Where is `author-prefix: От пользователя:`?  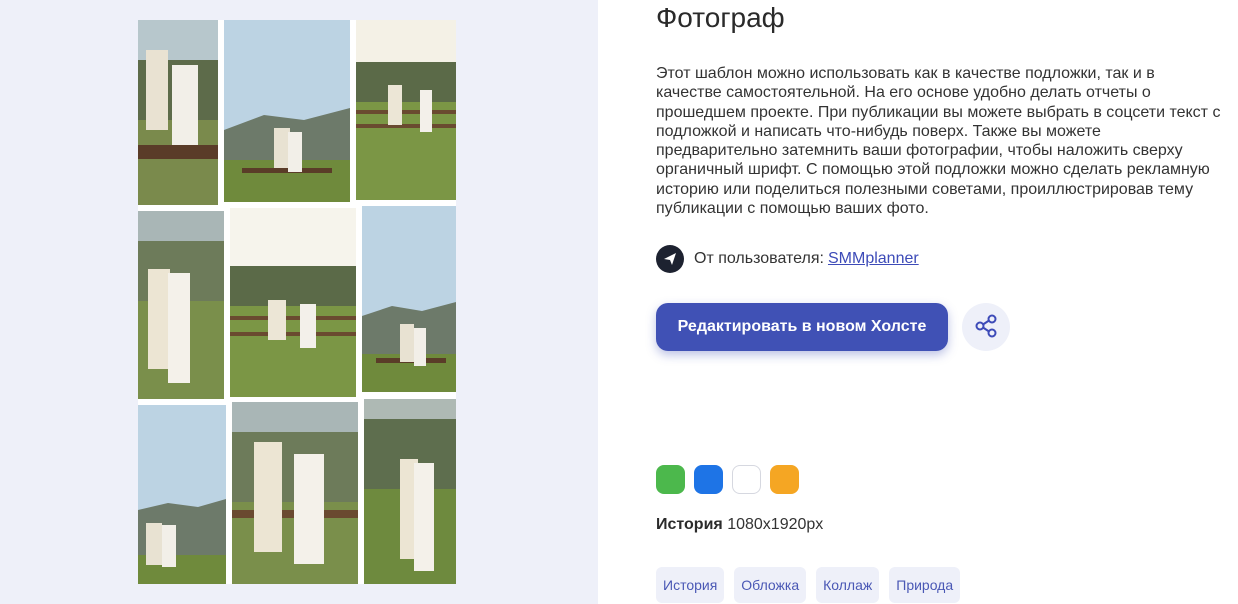 author-prefix: От пользователя: is located at coordinates (759, 258).